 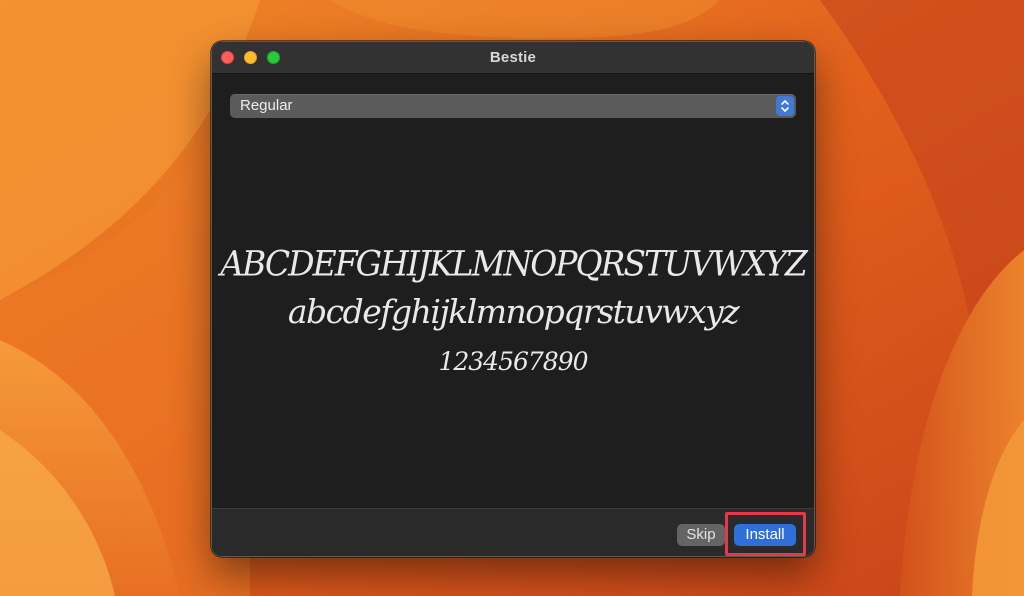 I want to click on preview-uppercase: ABCDEFGHIJKLMNOPQRSTUVWXYZ, so click(x=514, y=263).